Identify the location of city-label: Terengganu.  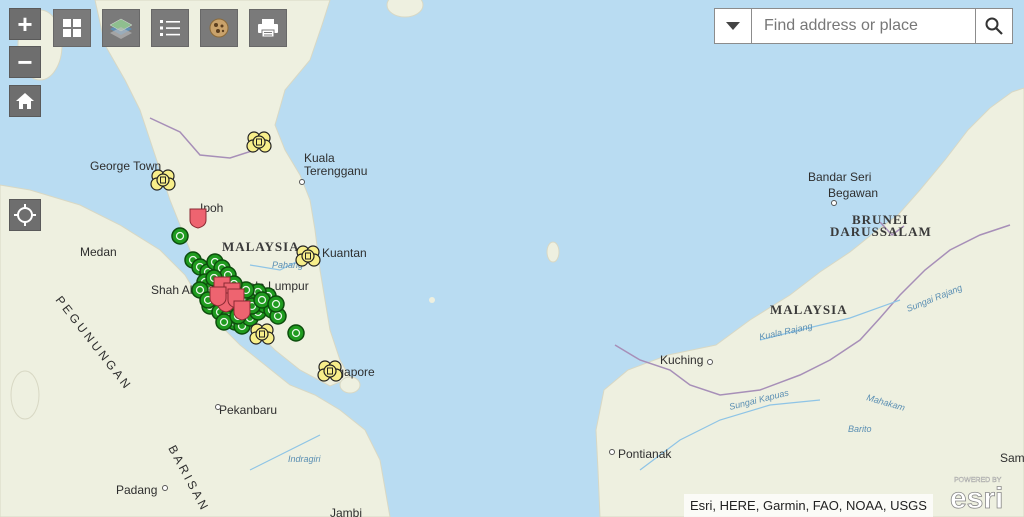
(335, 171).